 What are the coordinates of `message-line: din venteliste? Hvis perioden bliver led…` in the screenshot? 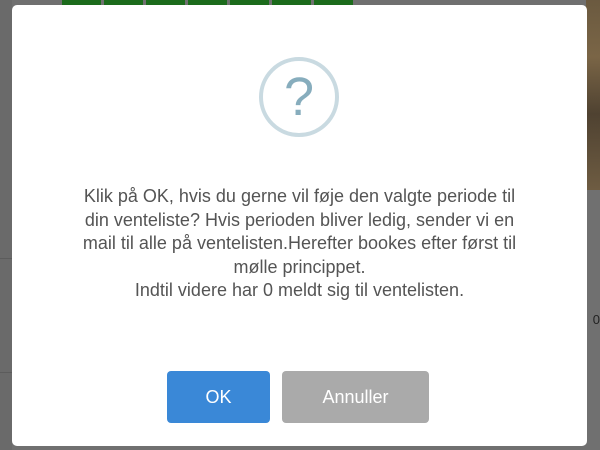 It's located at (299, 219).